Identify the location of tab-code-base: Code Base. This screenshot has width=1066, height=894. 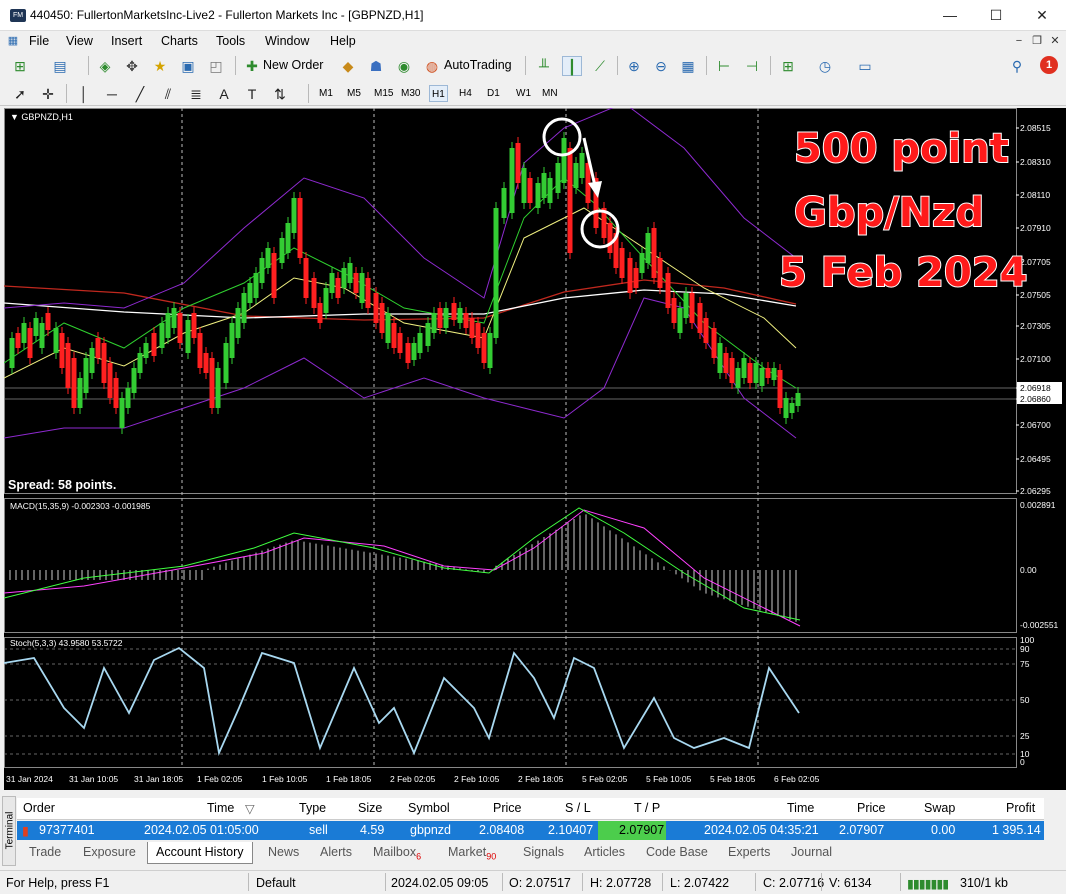
(677, 852).